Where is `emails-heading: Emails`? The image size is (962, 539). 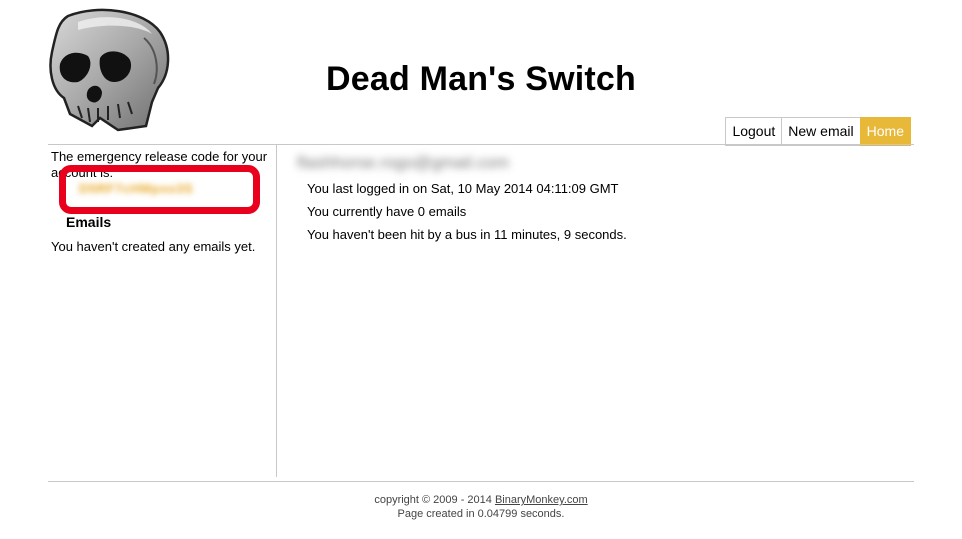 emails-heading: Emails is located at coordinates (89, 222).